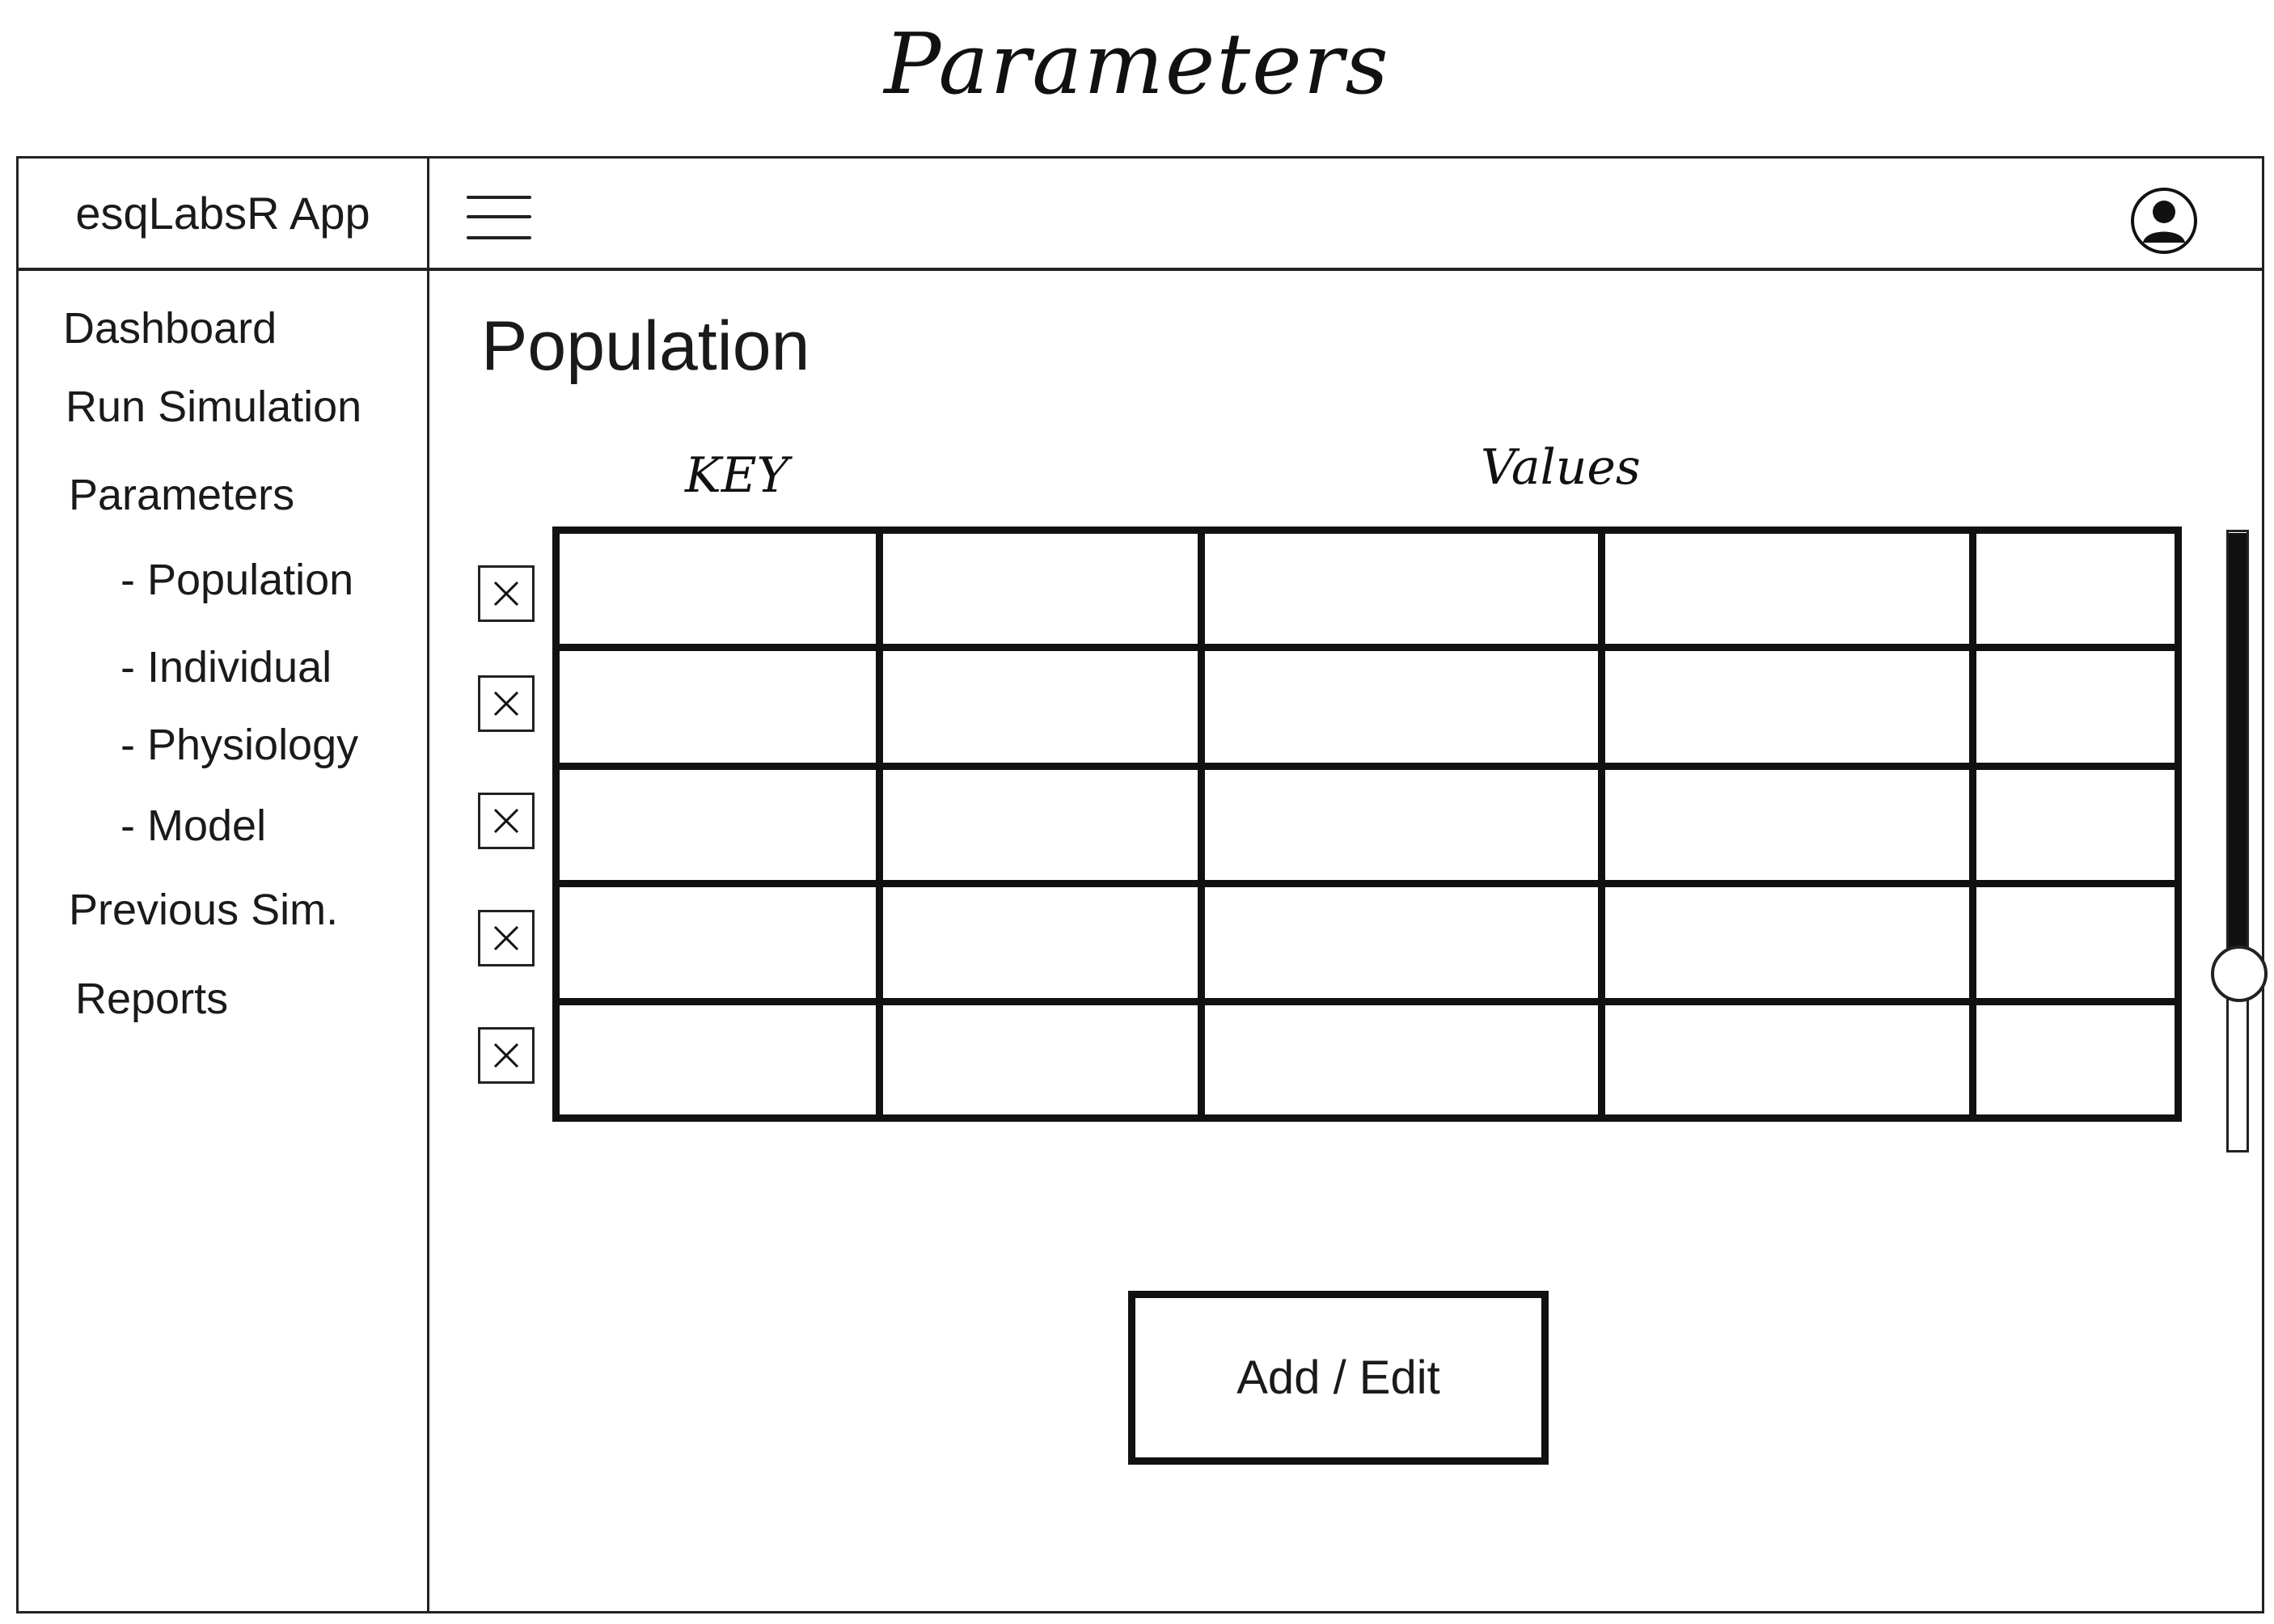 This screenshot has width=2274, height=1624. Describe the element at coordinates (645, 346) in the screenshot. I see `page-title: Population` at that location.